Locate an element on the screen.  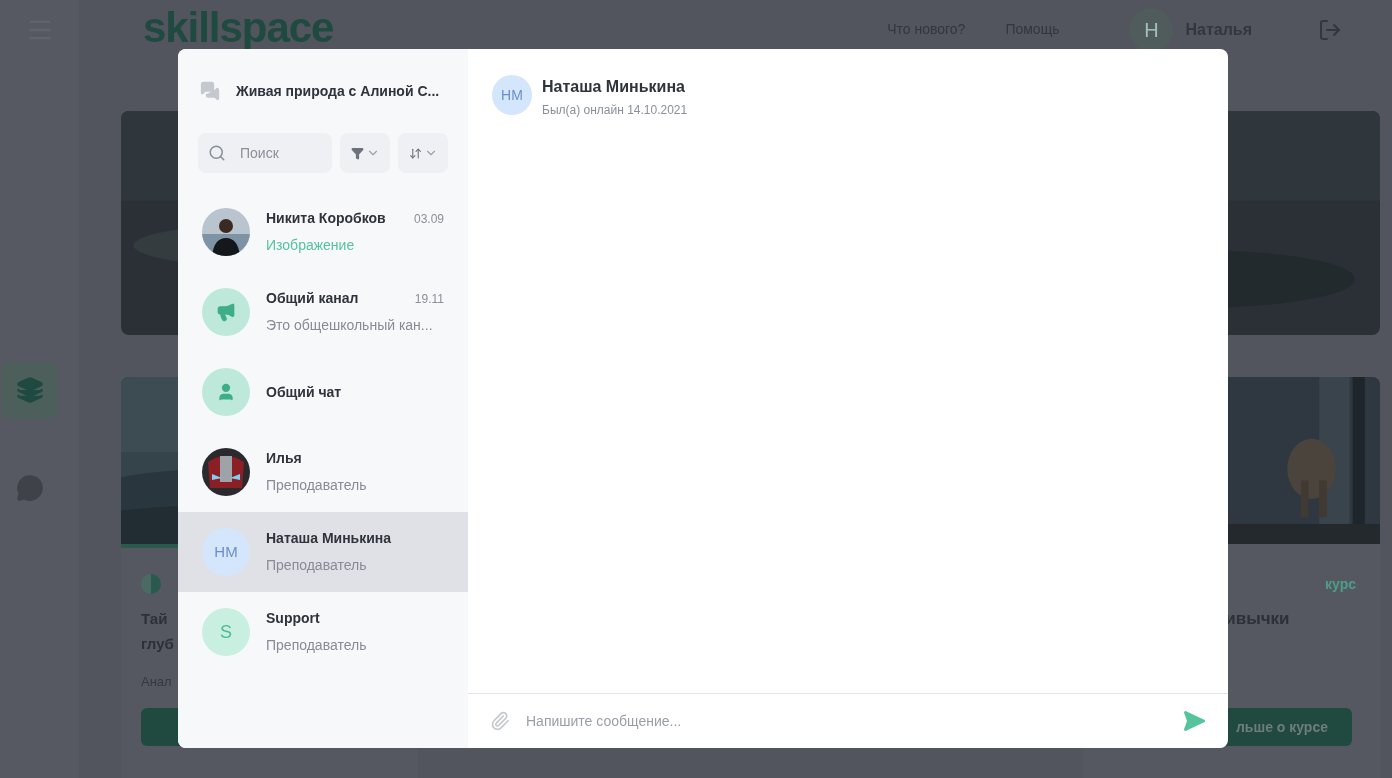
contact-avatar: НМ is located at coordinates (512, 95).